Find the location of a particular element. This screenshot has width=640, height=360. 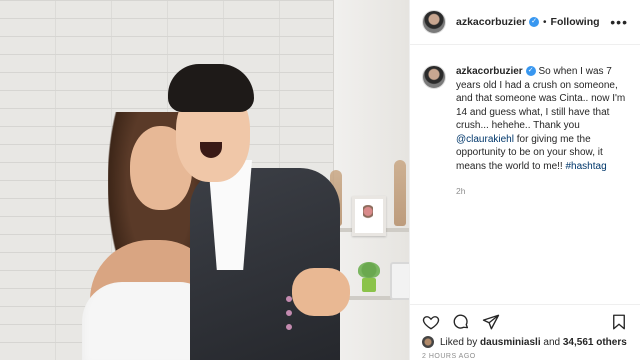

more-options-icon: ••• is located at coordinates (619, 22).